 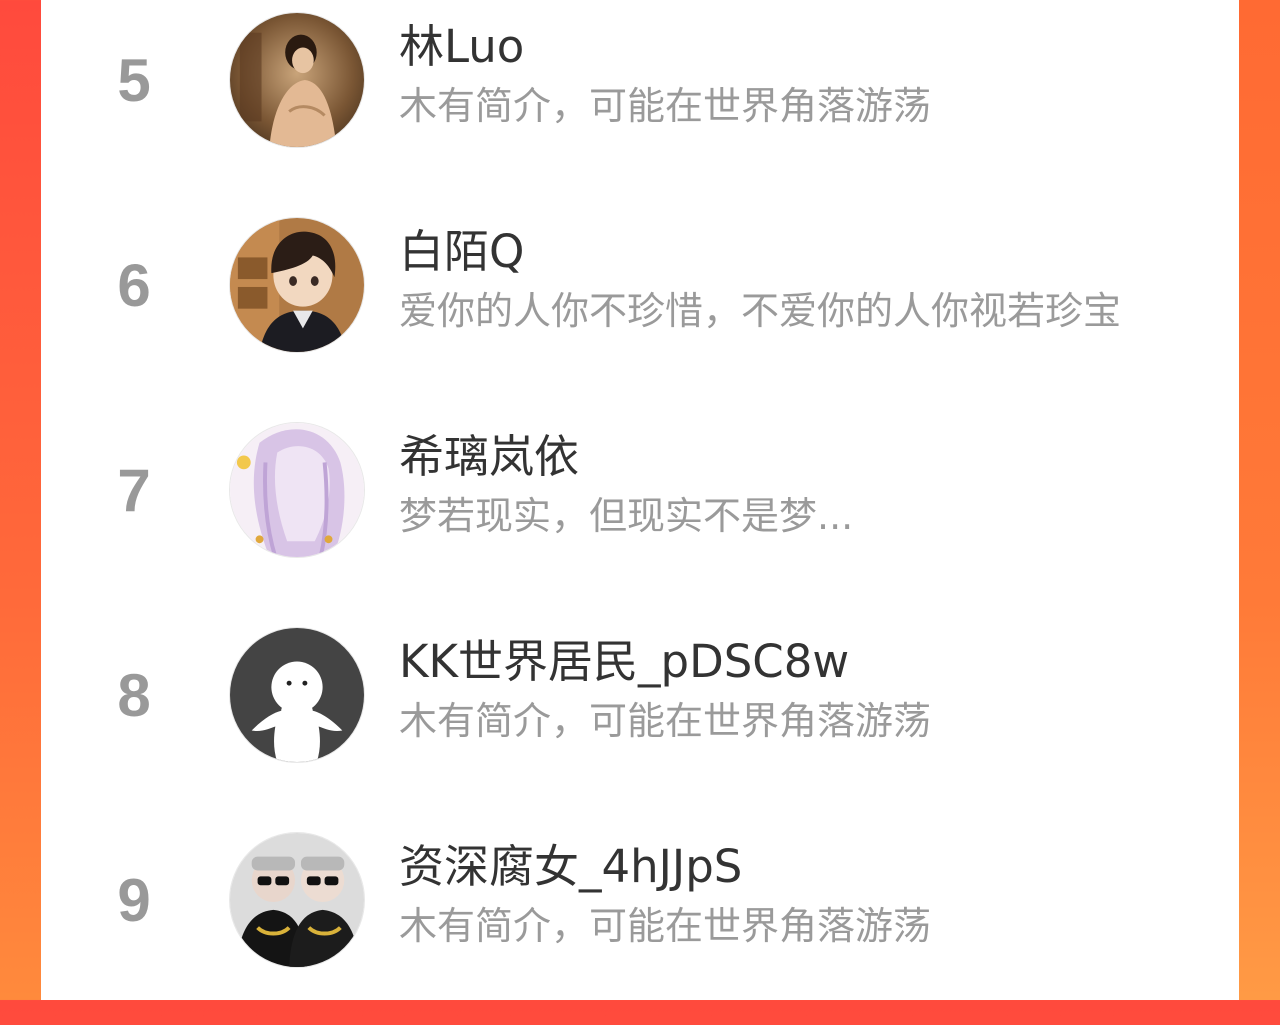 I want to click on user-name: KK世界居民_pDSC8w, so click(x=624, y=662).